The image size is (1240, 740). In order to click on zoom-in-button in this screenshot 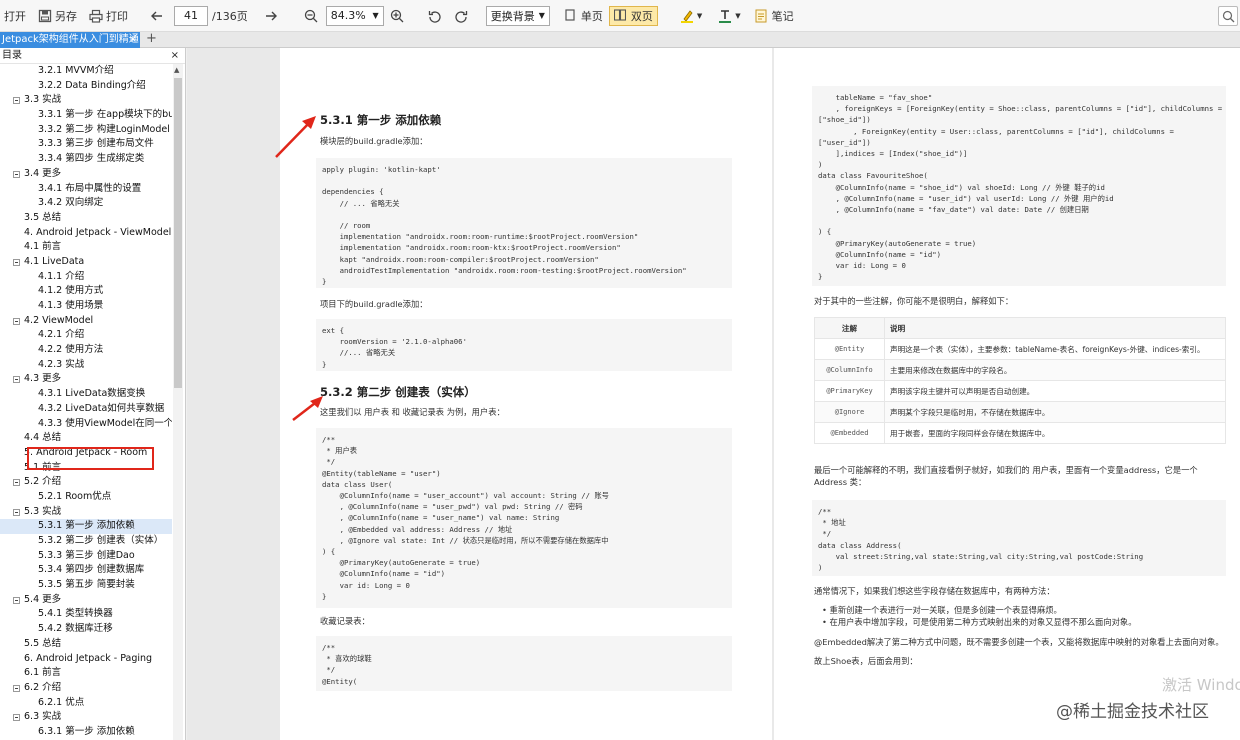, I will do `click(397, 16)`.